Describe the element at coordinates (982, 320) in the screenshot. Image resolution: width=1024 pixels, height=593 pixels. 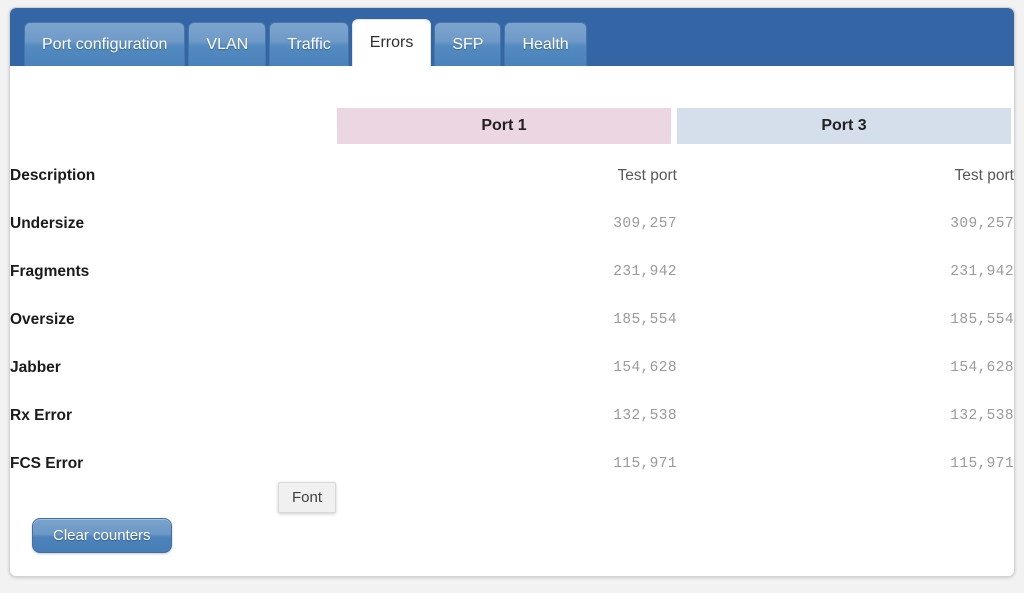
I see `cell-port-3: 185,554` at that location.